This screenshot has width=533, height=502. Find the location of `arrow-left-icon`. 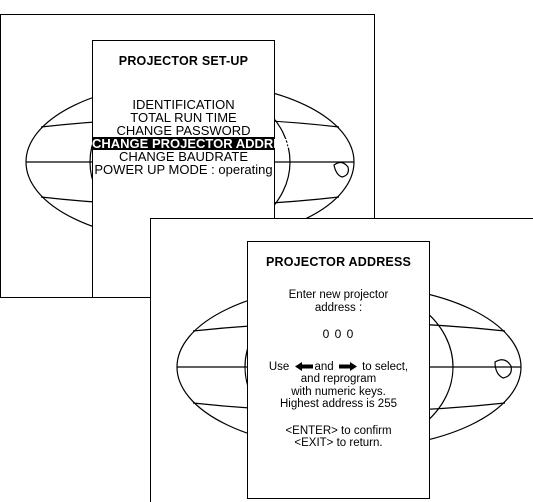

arrow-left-icon is located at coordinates (303, 366).